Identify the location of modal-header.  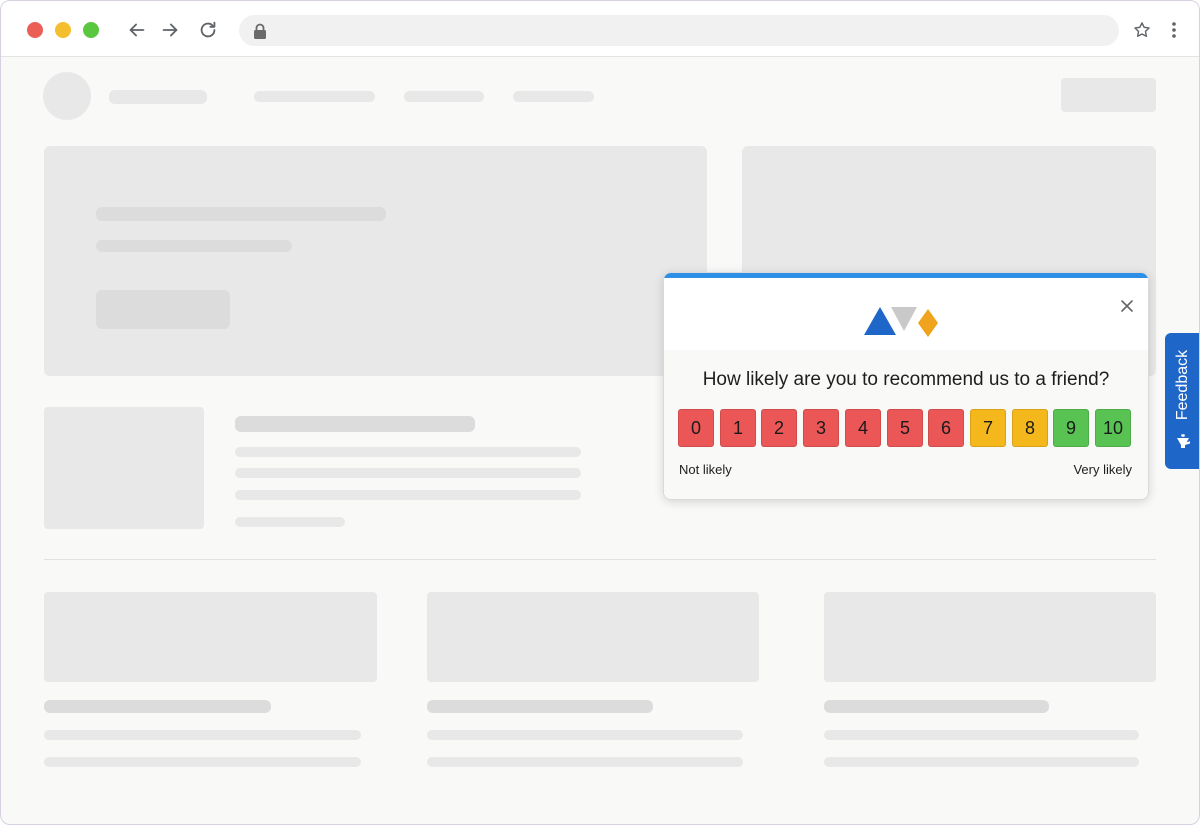
(906, 314).